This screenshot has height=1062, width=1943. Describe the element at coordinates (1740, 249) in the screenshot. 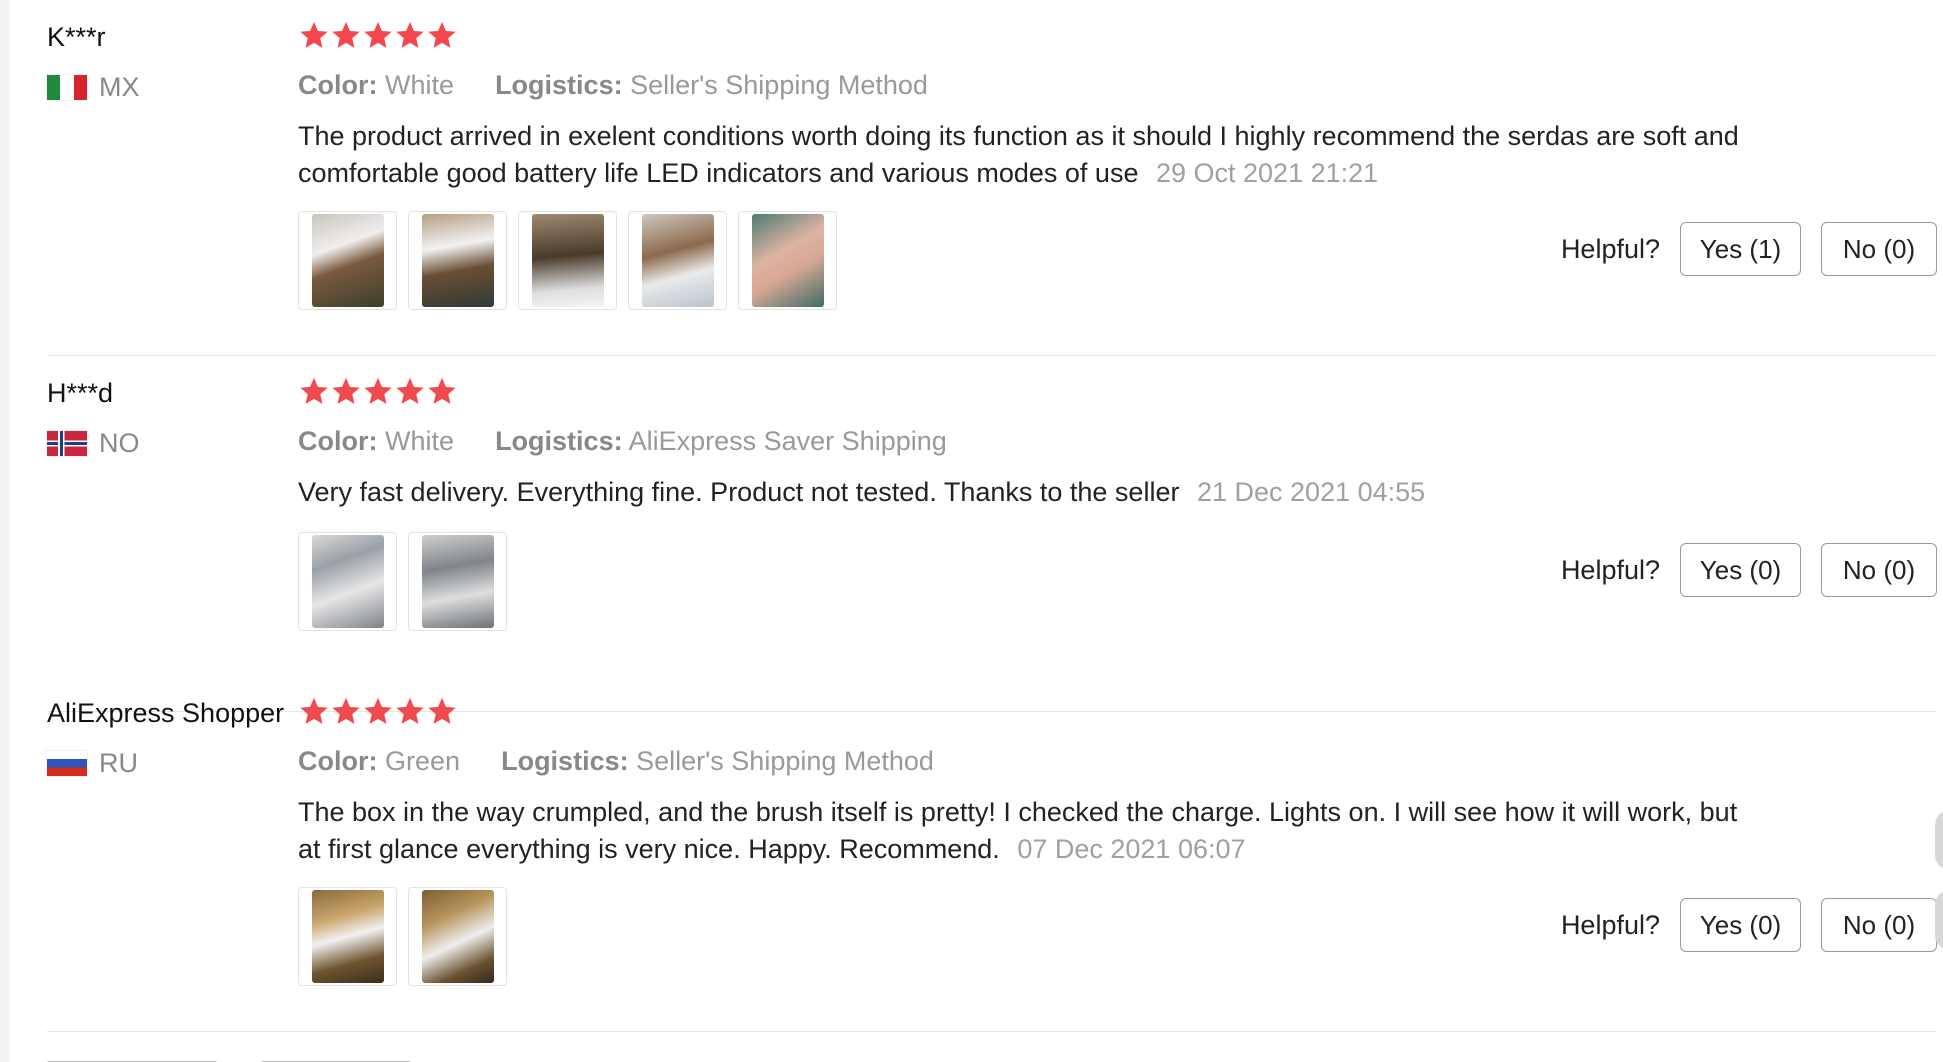

I see `vote-yes-button: Yes (1)` at that location.